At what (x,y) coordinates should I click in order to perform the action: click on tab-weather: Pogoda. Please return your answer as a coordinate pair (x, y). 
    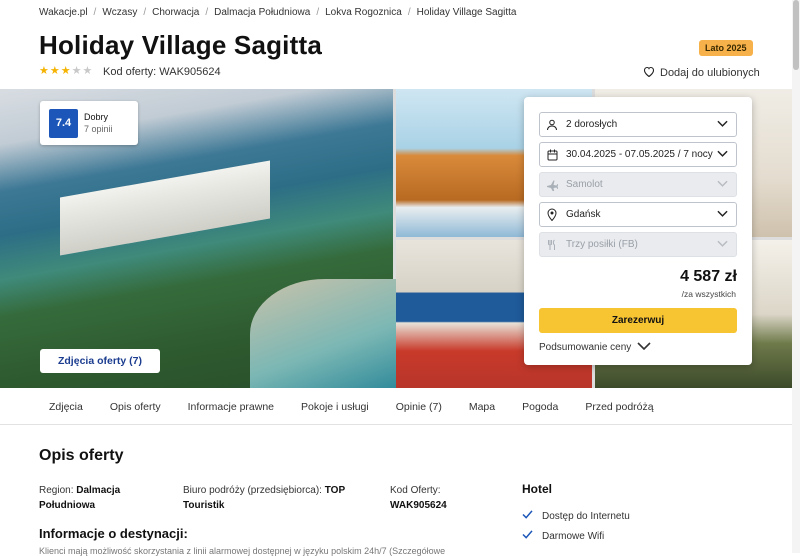
    Looking at the image, I should click on (540, 407).